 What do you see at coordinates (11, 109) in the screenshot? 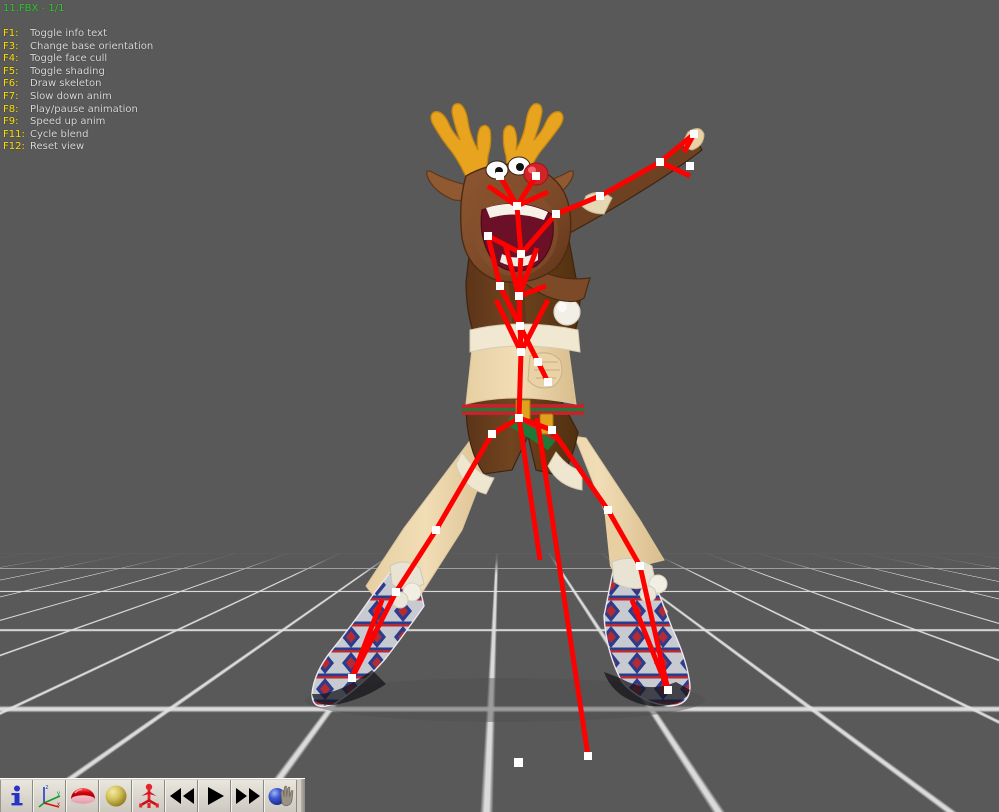
I see `shortcut-key: F8:` at bounding box center [11, 109].